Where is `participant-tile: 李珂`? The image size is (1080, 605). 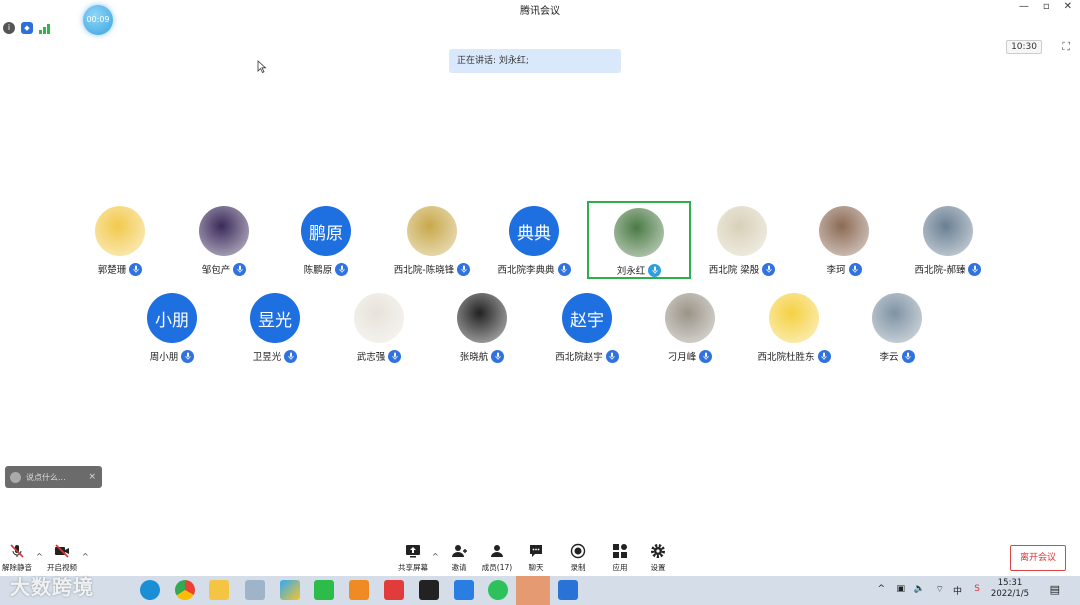 participant-tile: 李珂 is located at coordinates (844, 240).